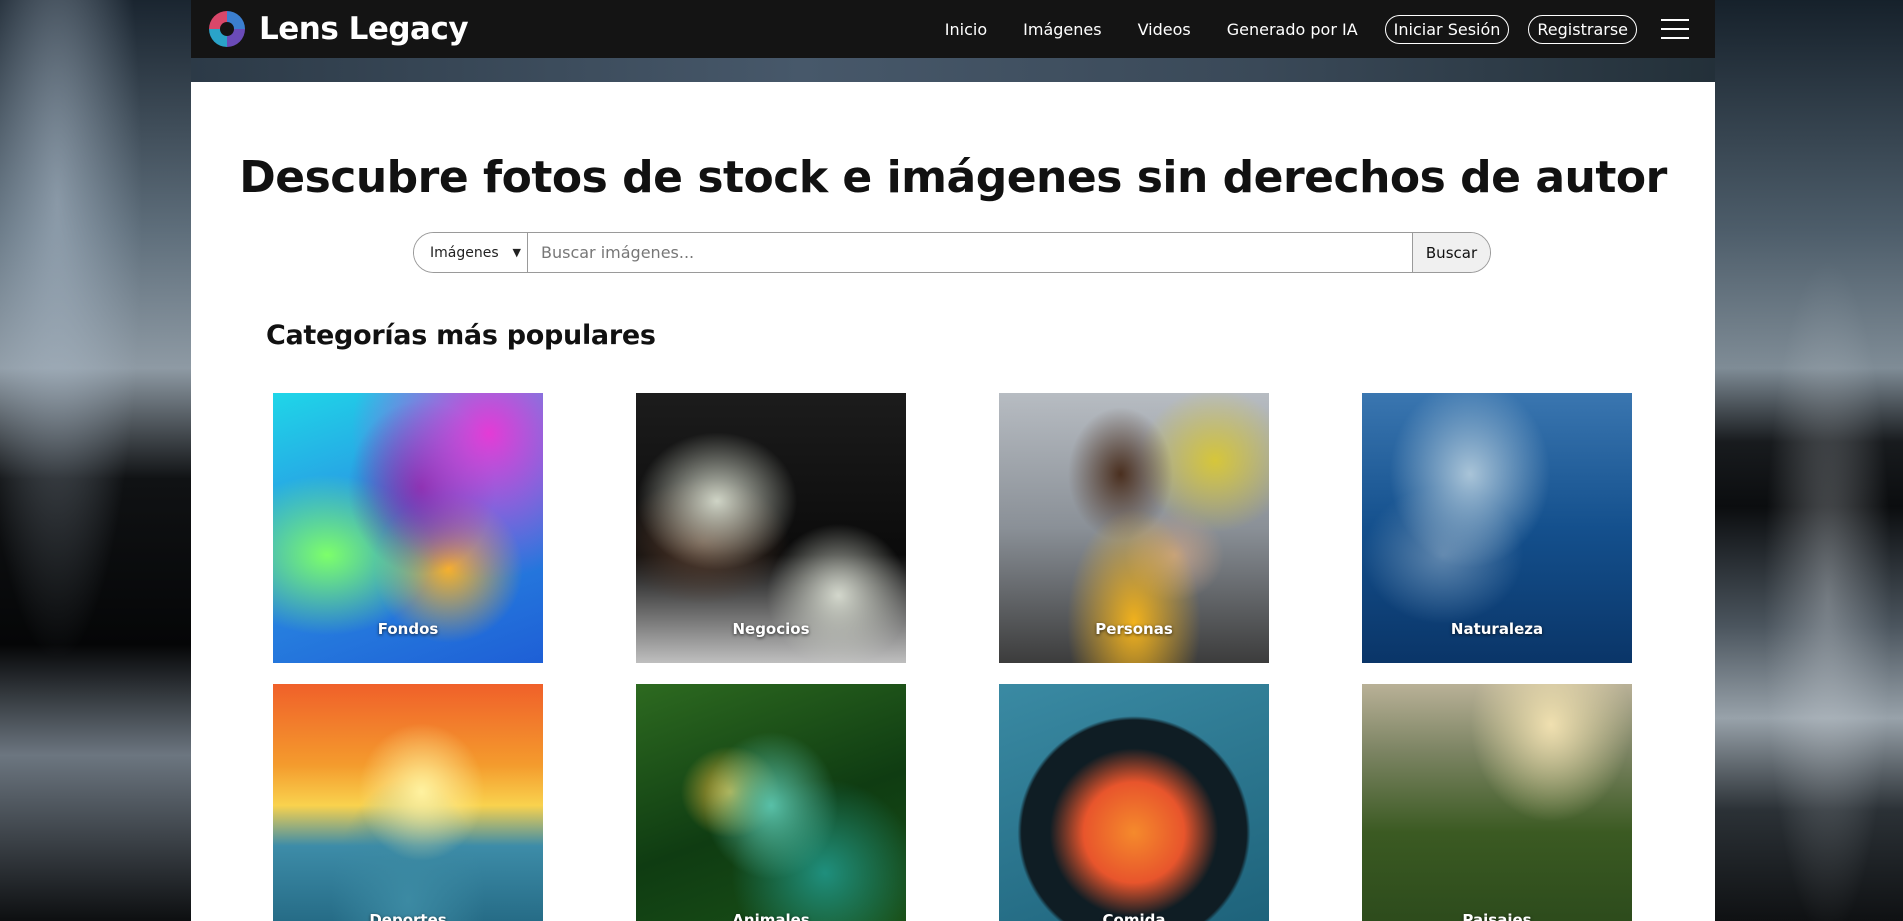 This screenshot has height=921, width=1903. Describe the element at coordinates (966, 29) in the screenshot. I see `nav-link-inicio: Inicio` at that location.